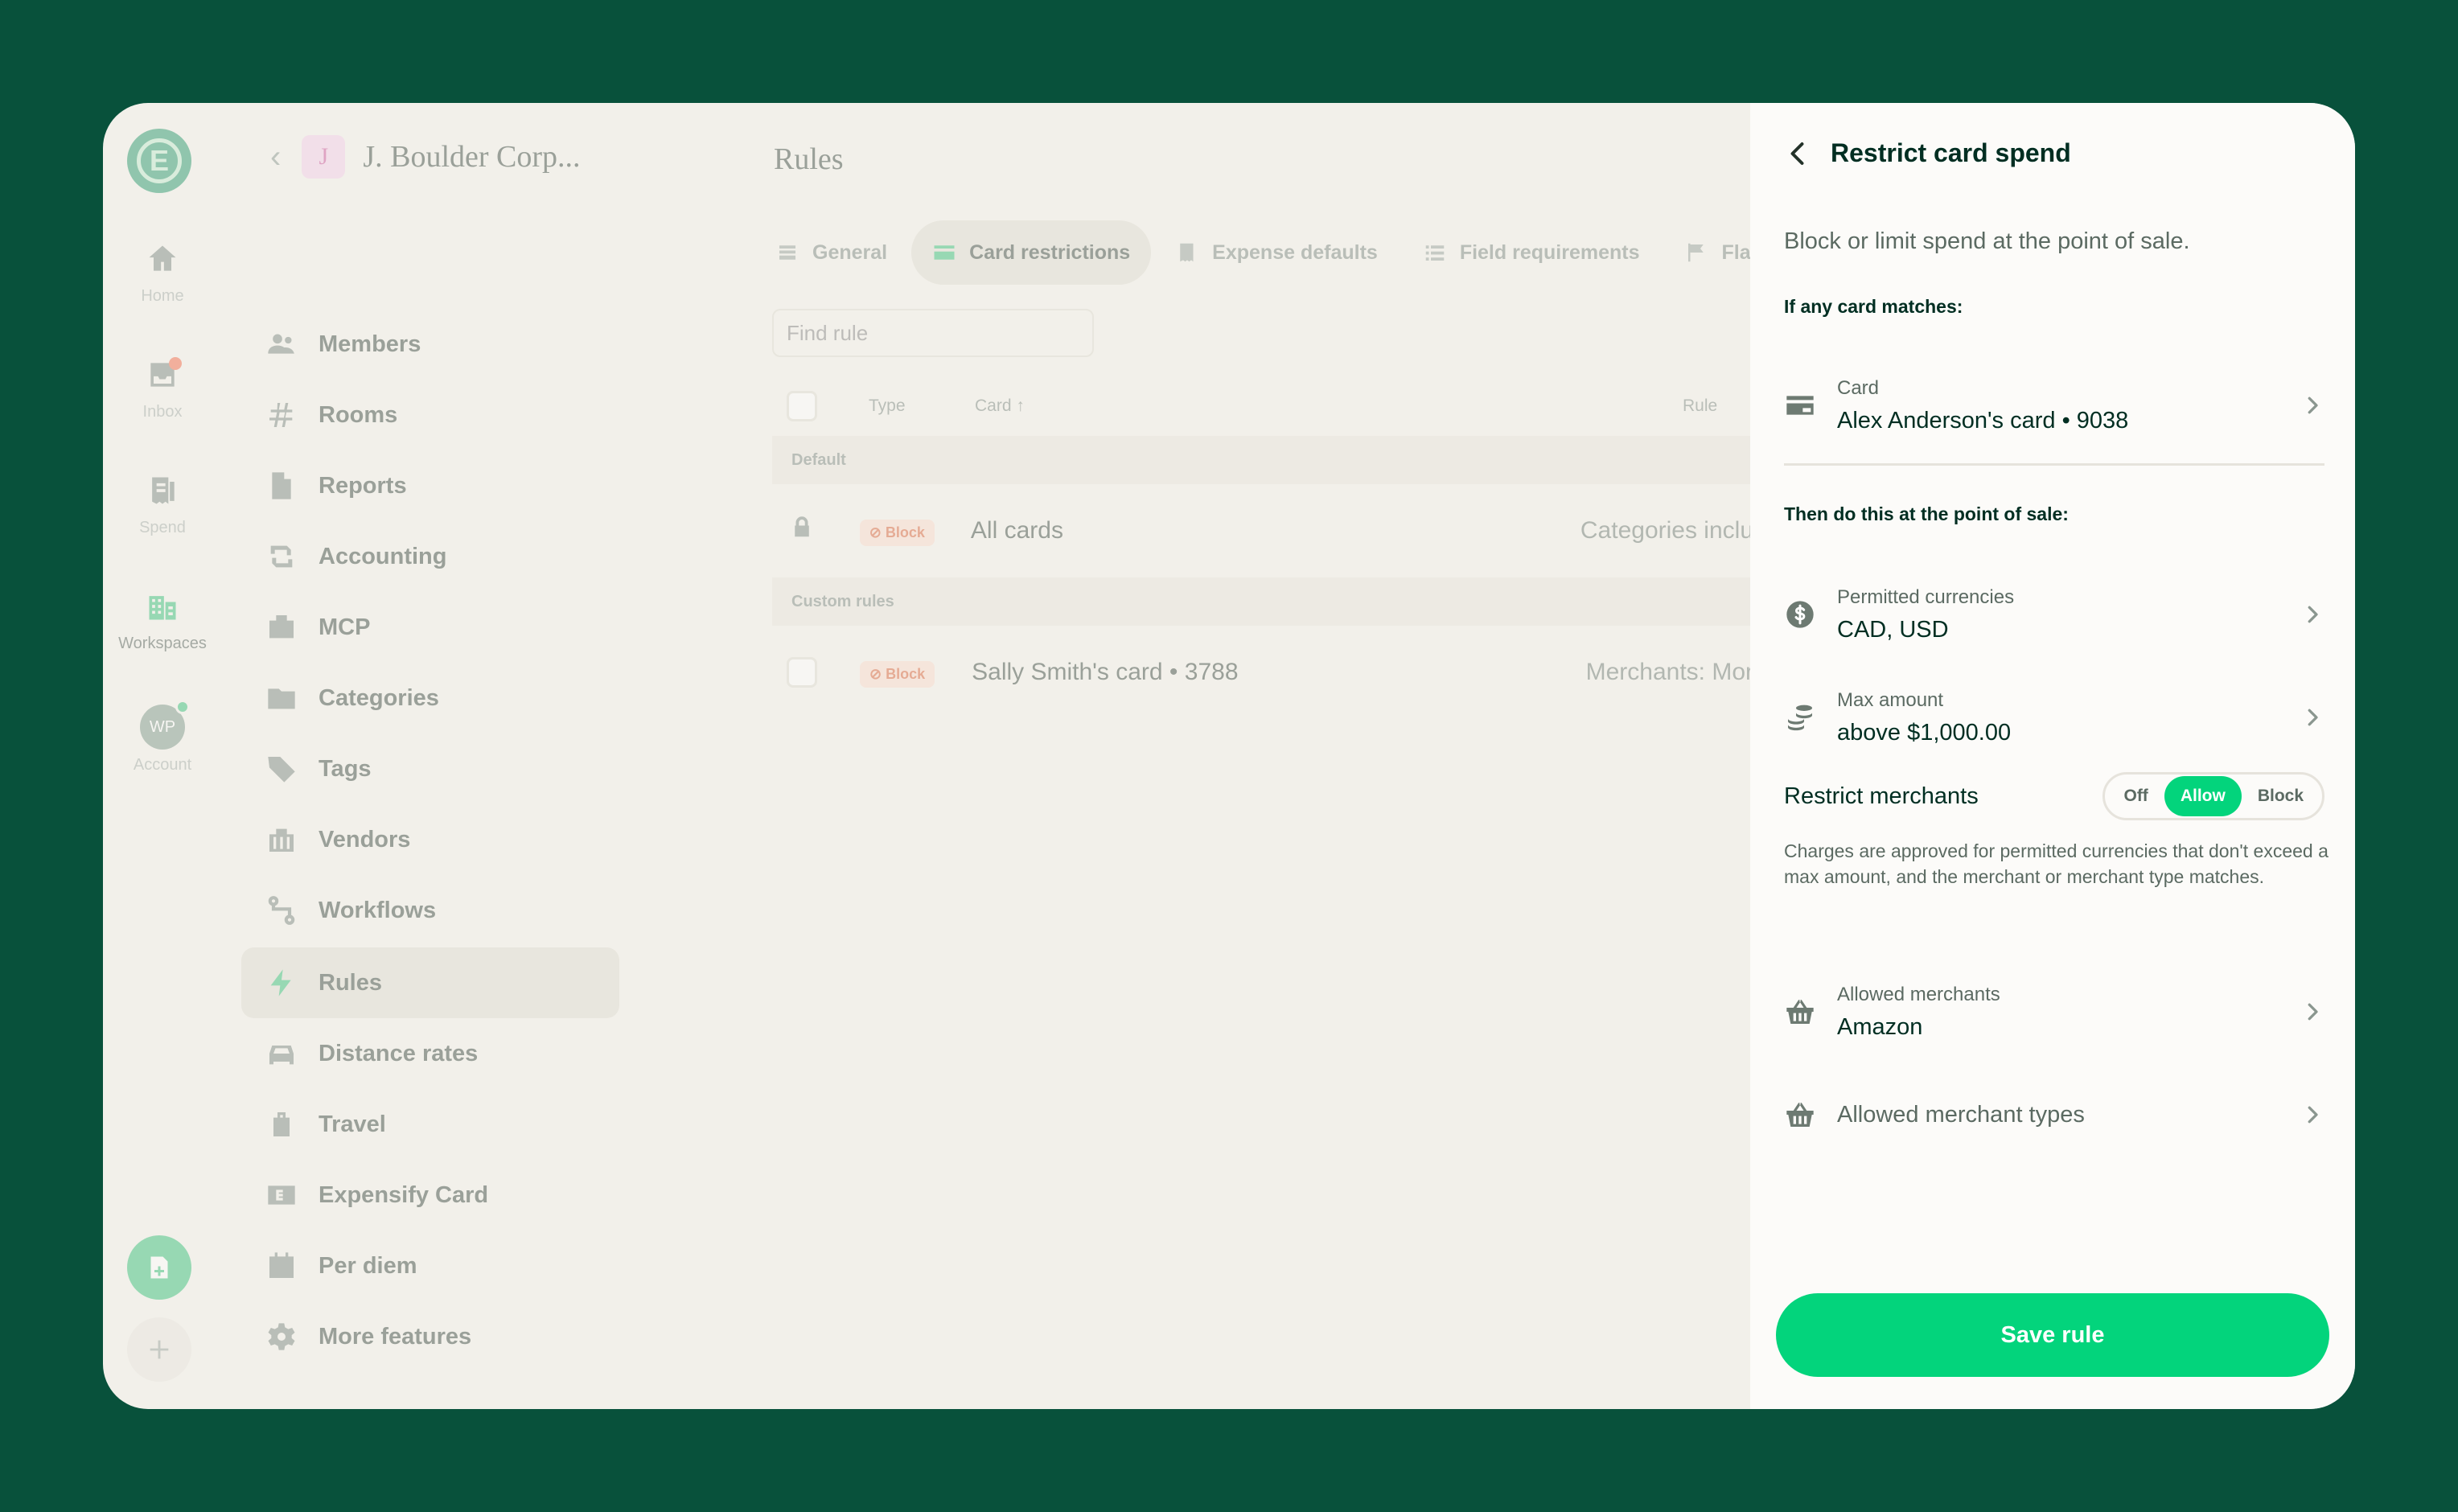 The width and height of the screenshot is (2458, 1512). What do you see at coordinates (802, 406) in the screenshot?
I see `select-all-checkbox` at bounding box center [802, 406].